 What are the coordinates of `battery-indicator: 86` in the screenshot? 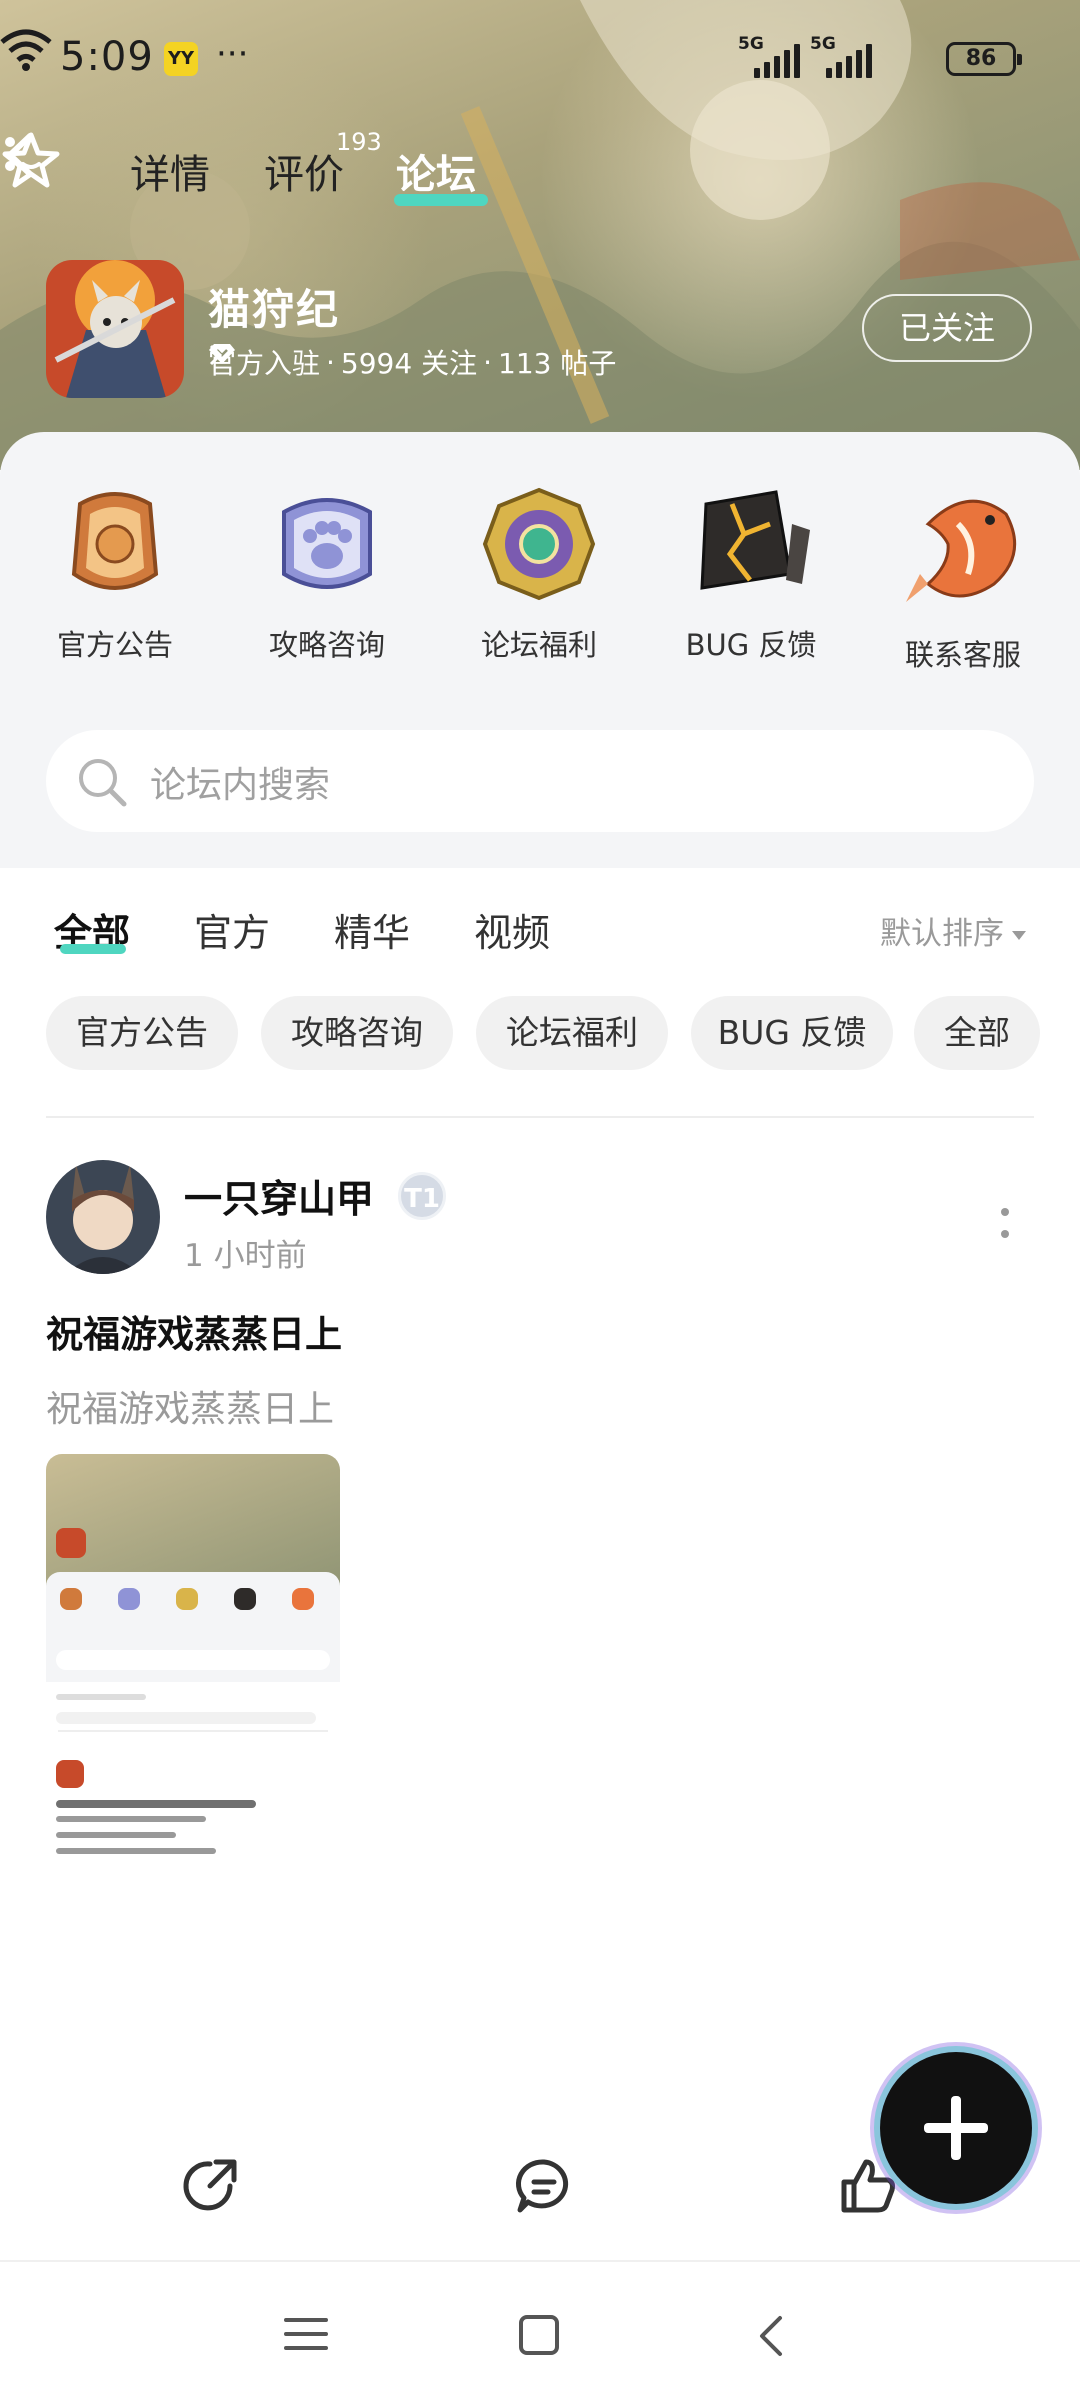 It's located at (984, 59).